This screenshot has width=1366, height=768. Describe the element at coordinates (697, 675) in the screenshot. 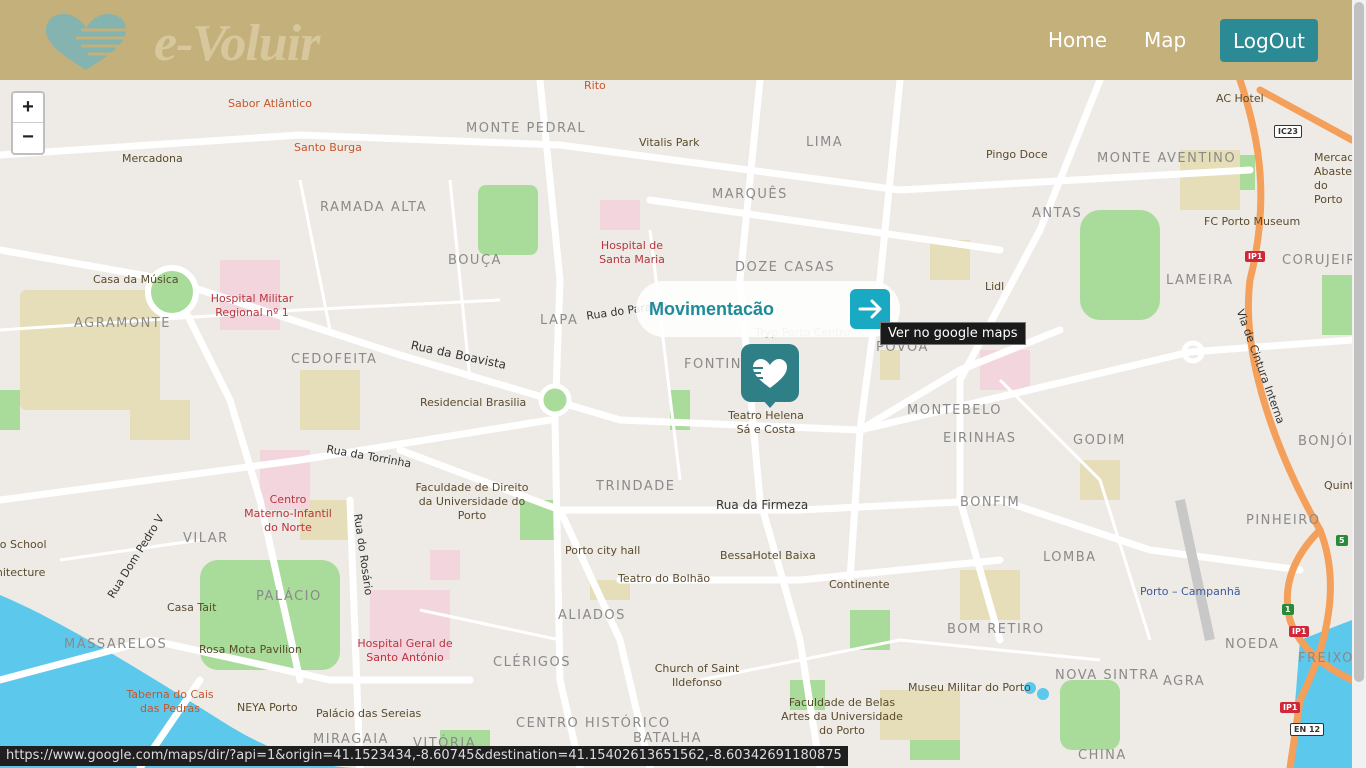

I see `poi-label: Church of Saint Ildefonso` at that location.